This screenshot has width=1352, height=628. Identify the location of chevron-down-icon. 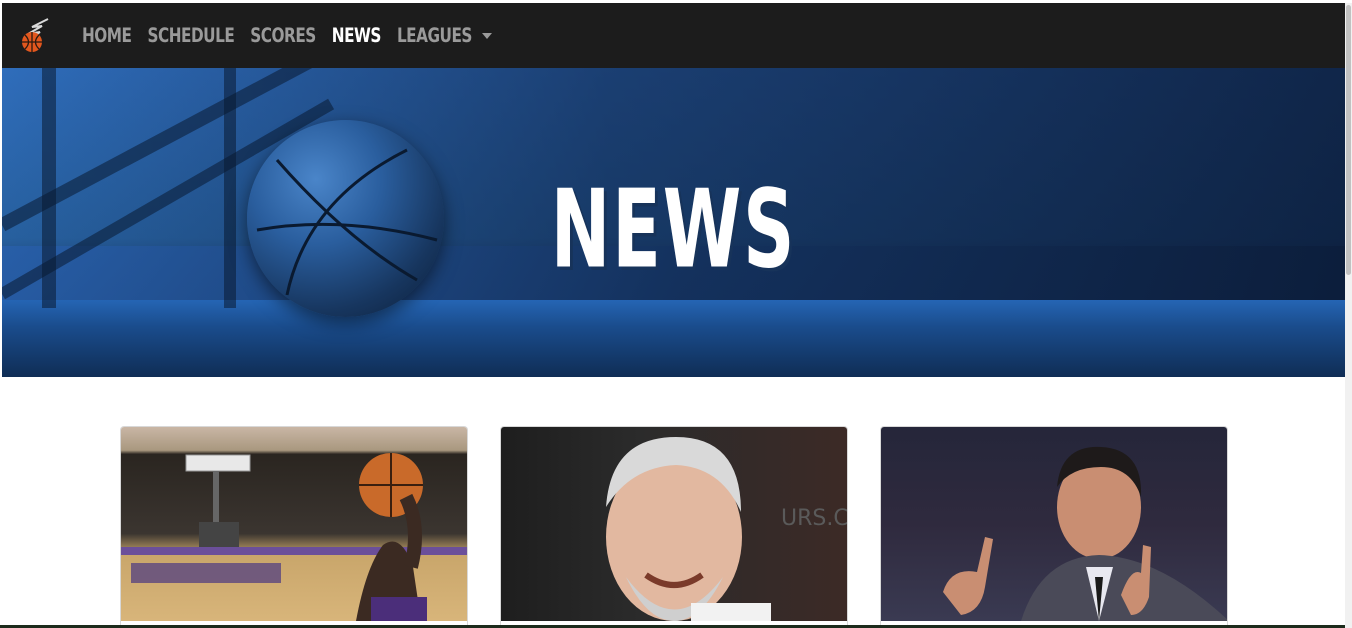
(486, 35).